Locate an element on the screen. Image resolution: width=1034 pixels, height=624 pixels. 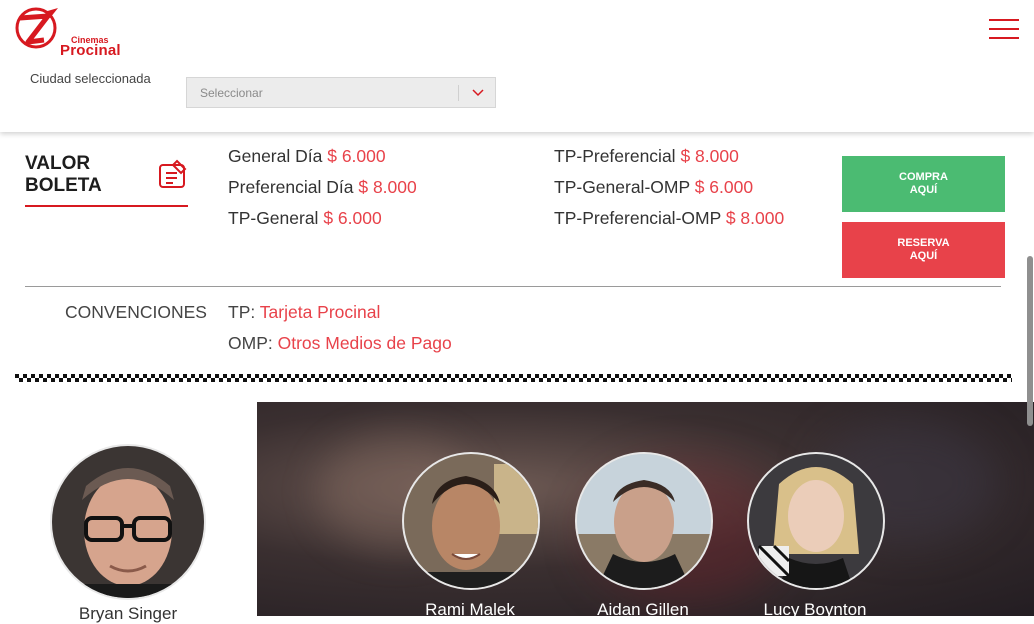
reserve-button-label: RESERVA AQUÍ is located at coordinates (923, 250).